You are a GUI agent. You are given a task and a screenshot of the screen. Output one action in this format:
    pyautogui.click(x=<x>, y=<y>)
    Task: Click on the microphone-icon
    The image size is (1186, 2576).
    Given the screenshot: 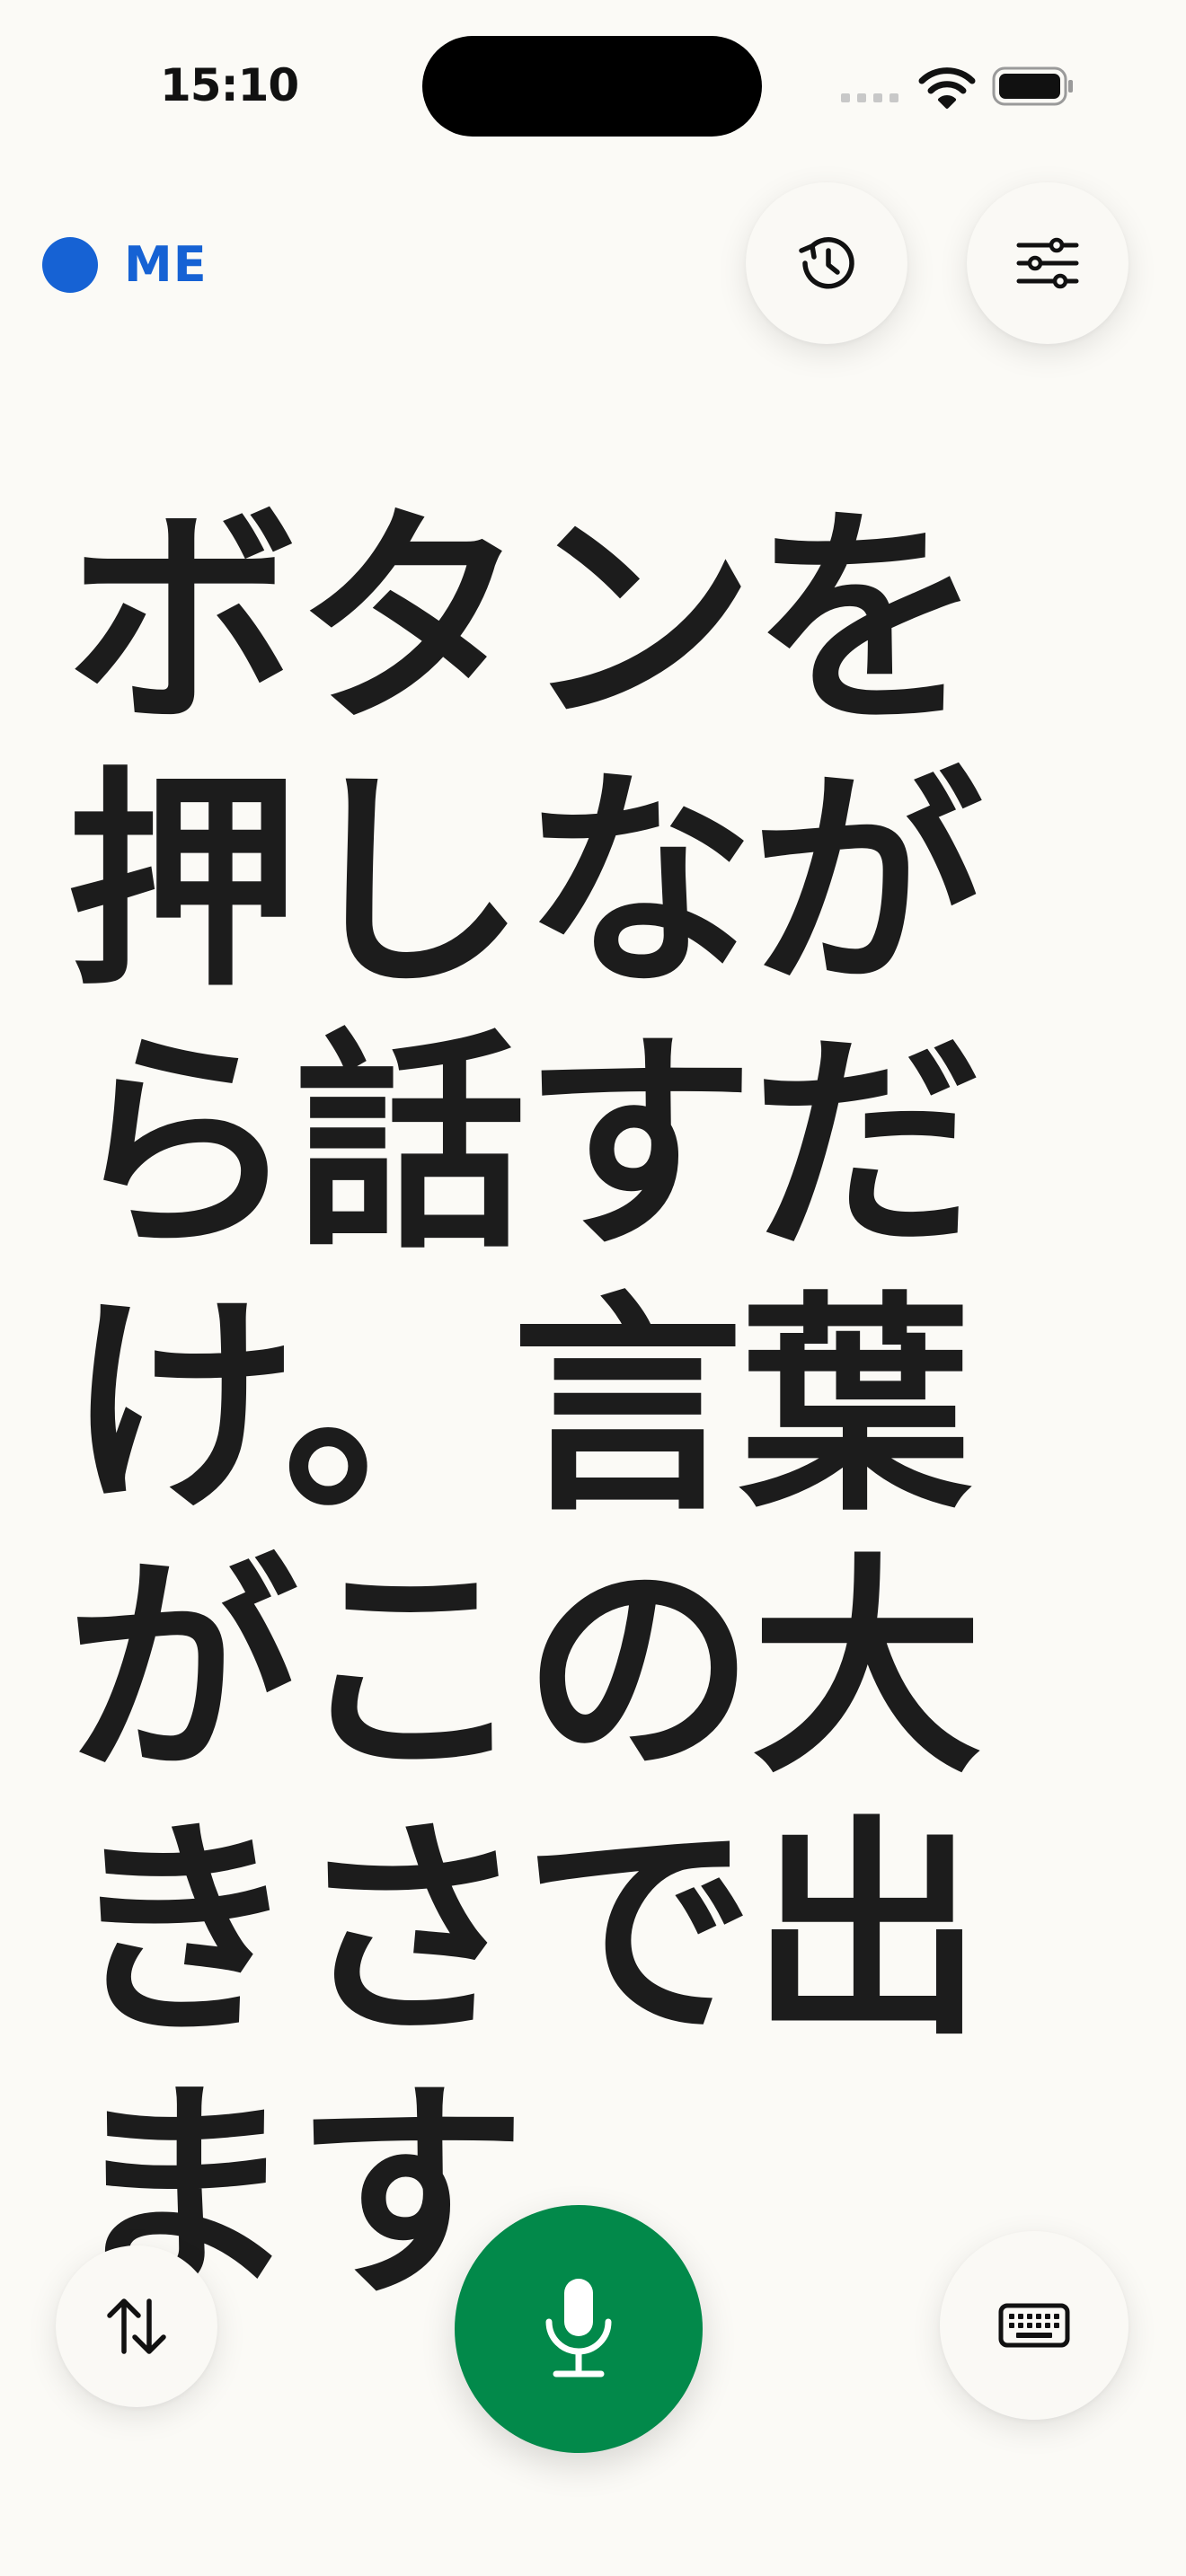 What is the action you would take?
    pyautogui.click(x=578, y=2328)
    